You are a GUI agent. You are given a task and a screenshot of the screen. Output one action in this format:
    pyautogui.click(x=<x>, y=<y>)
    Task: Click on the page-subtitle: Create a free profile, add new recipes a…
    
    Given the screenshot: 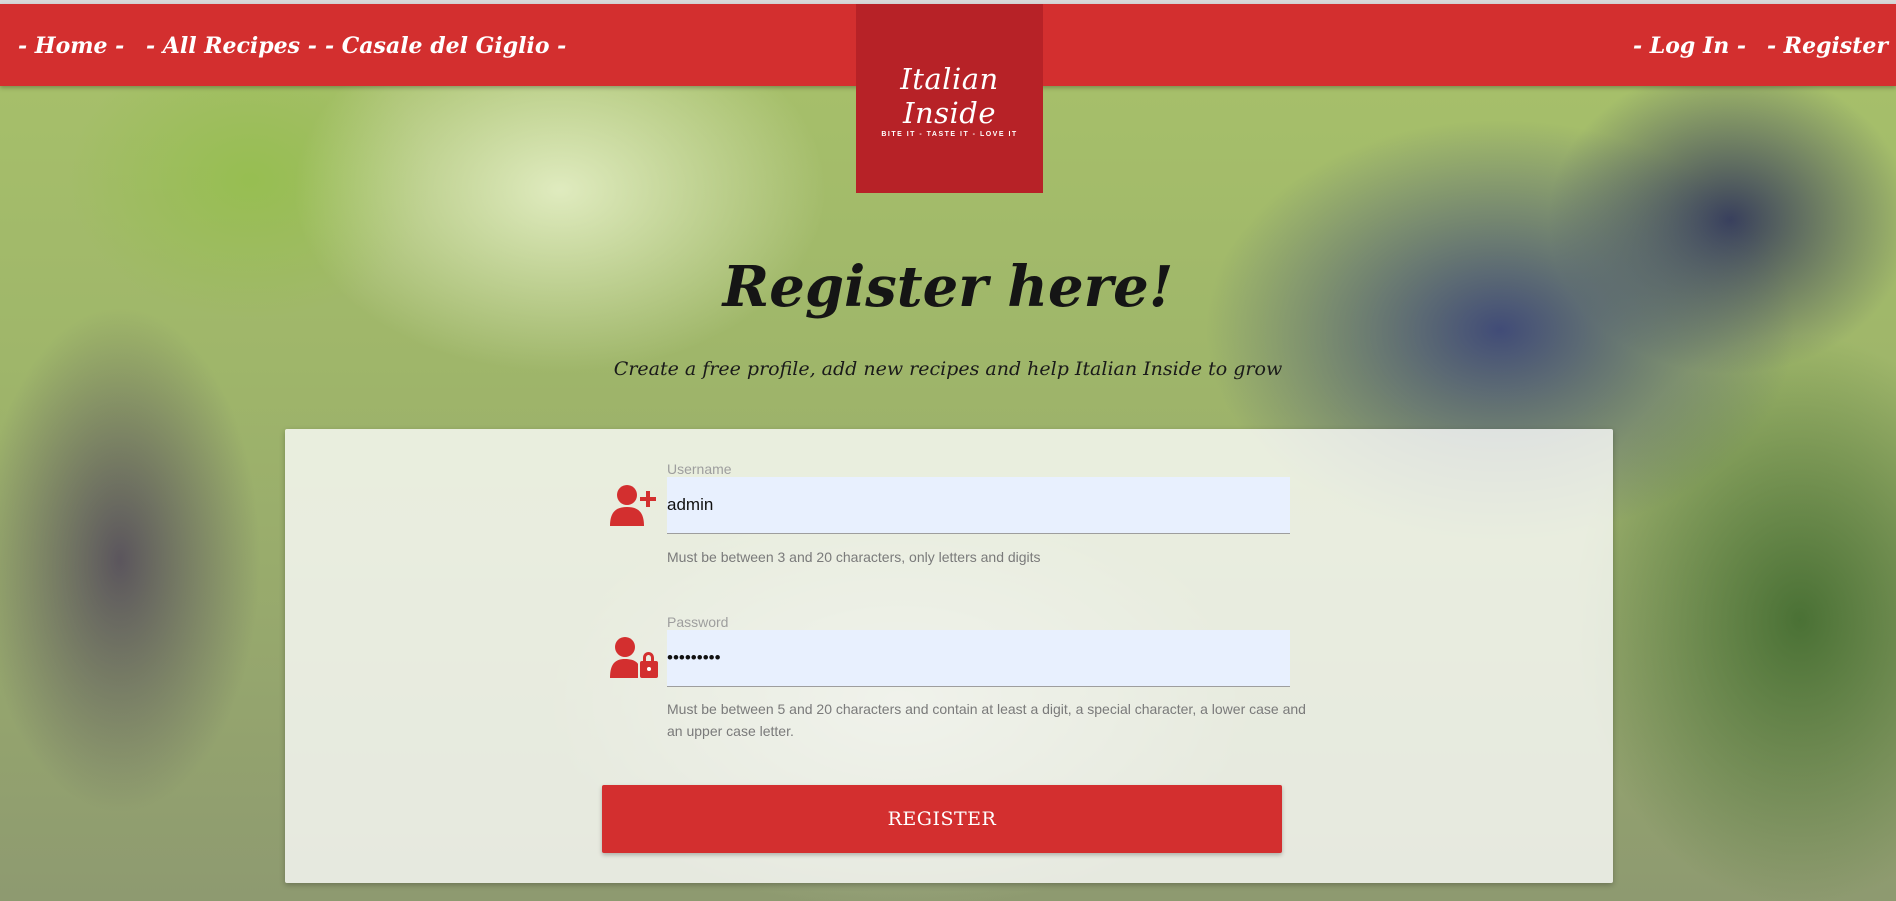 What is the action you would take?
    pyautogui.click(x=948, y=369)
    